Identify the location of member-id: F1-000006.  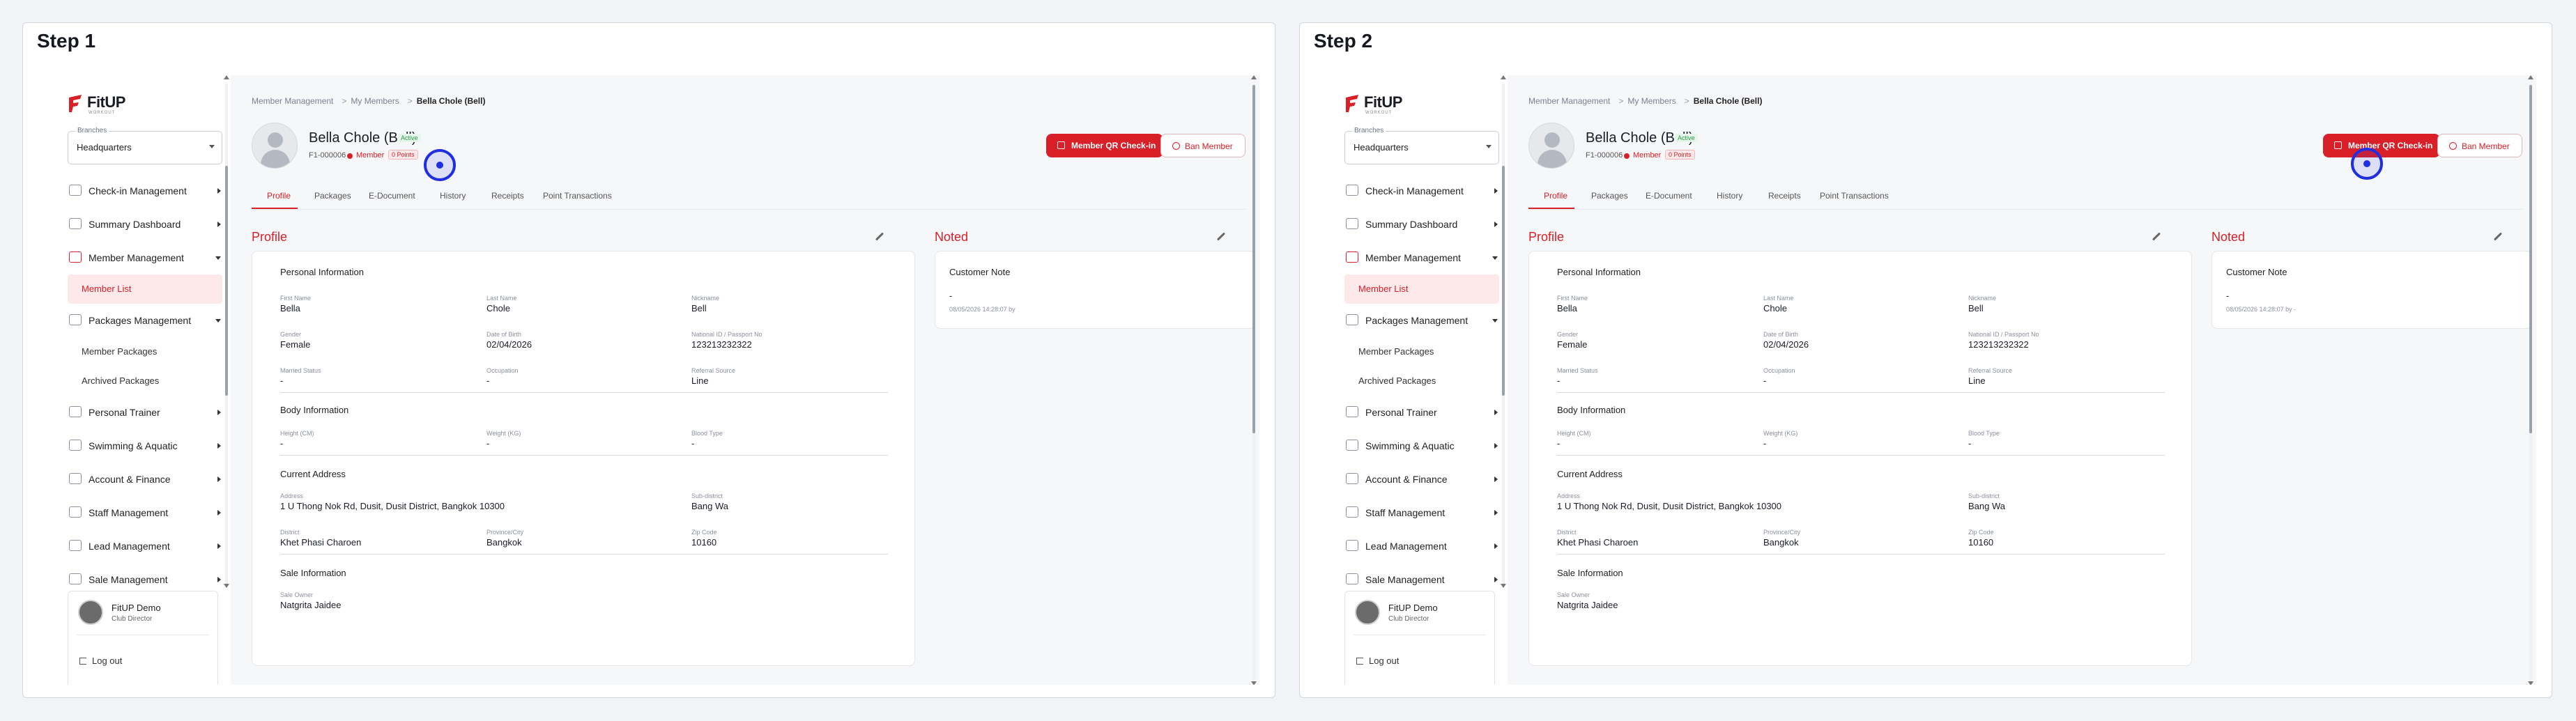
(1605, 155).